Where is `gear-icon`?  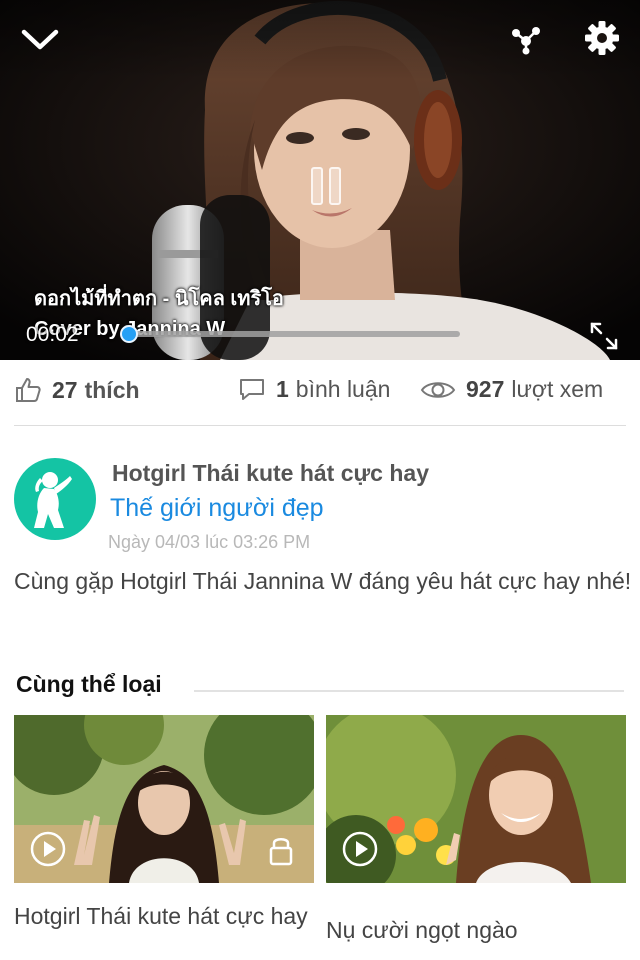 gear-icon is located at coordinates (602, 38).